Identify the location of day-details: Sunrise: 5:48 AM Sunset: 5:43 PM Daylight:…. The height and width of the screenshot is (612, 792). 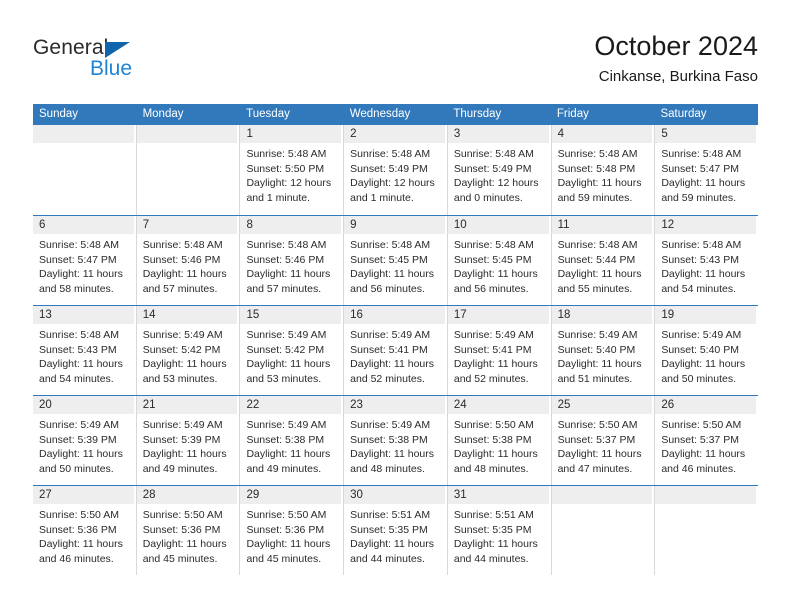
(706, 265).